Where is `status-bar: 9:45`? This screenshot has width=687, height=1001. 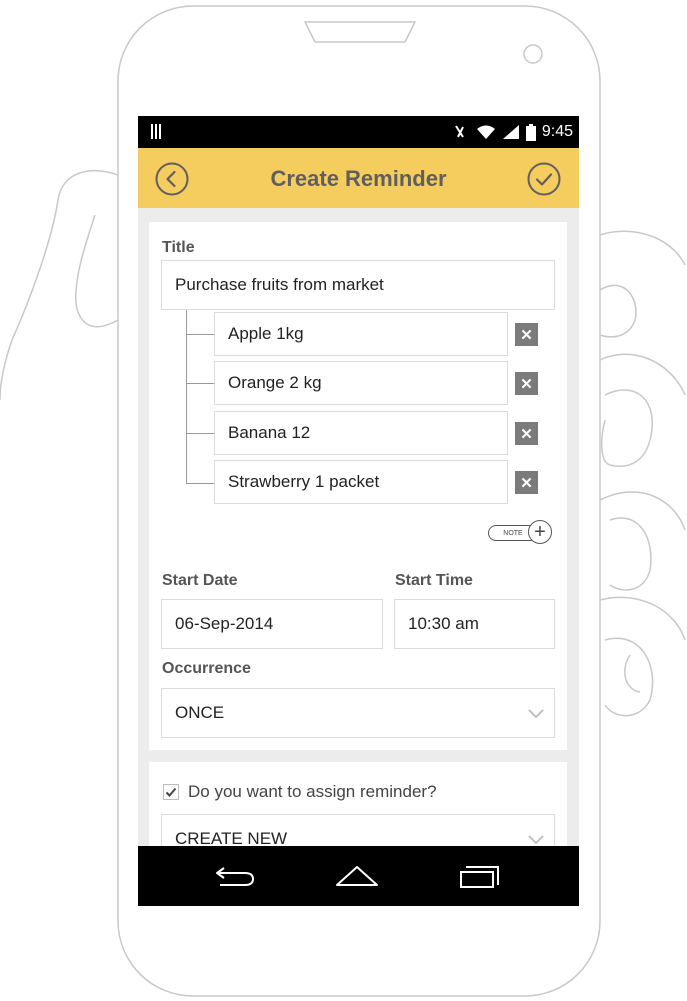
status-bar: 9:45 is located at coordinates (358, 132).